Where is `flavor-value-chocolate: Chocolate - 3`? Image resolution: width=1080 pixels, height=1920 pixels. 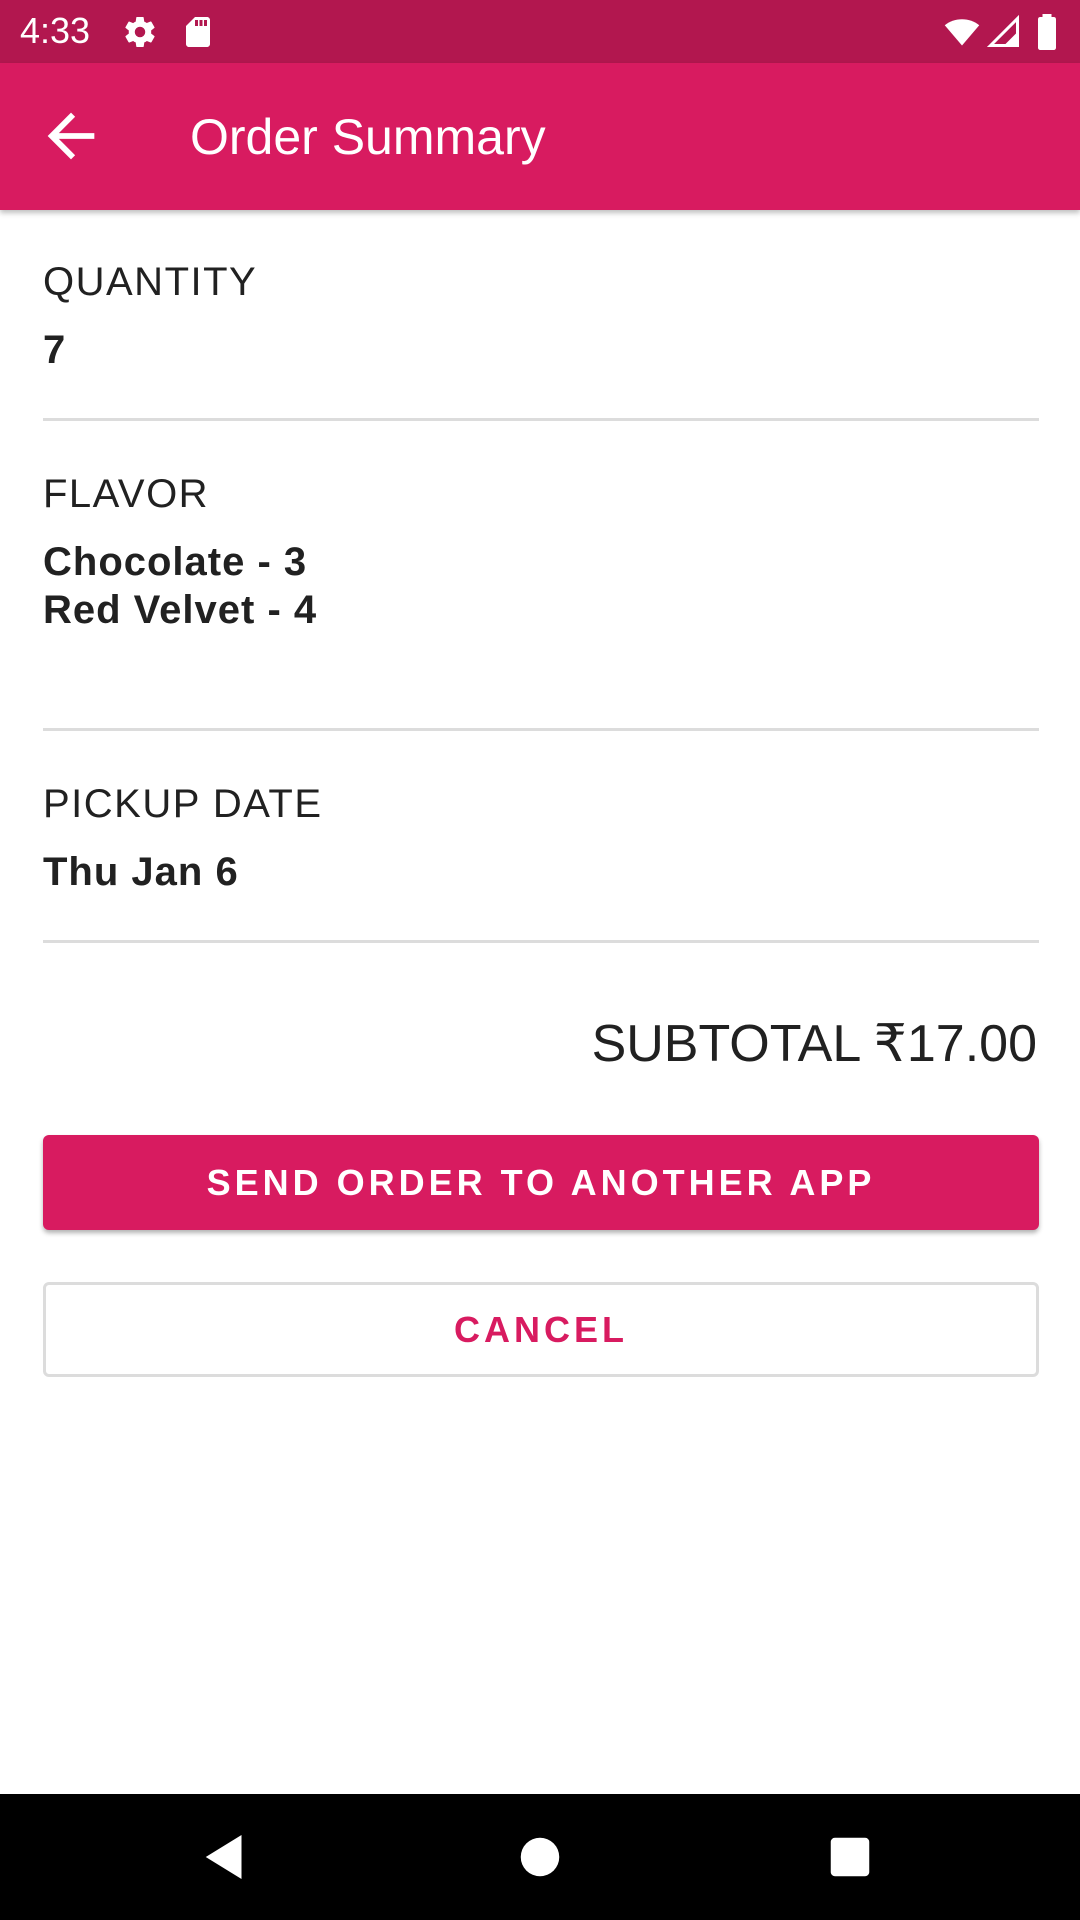 flavor-value-chocolate: Chocolate - 3 is located at coordinates (175, 562).